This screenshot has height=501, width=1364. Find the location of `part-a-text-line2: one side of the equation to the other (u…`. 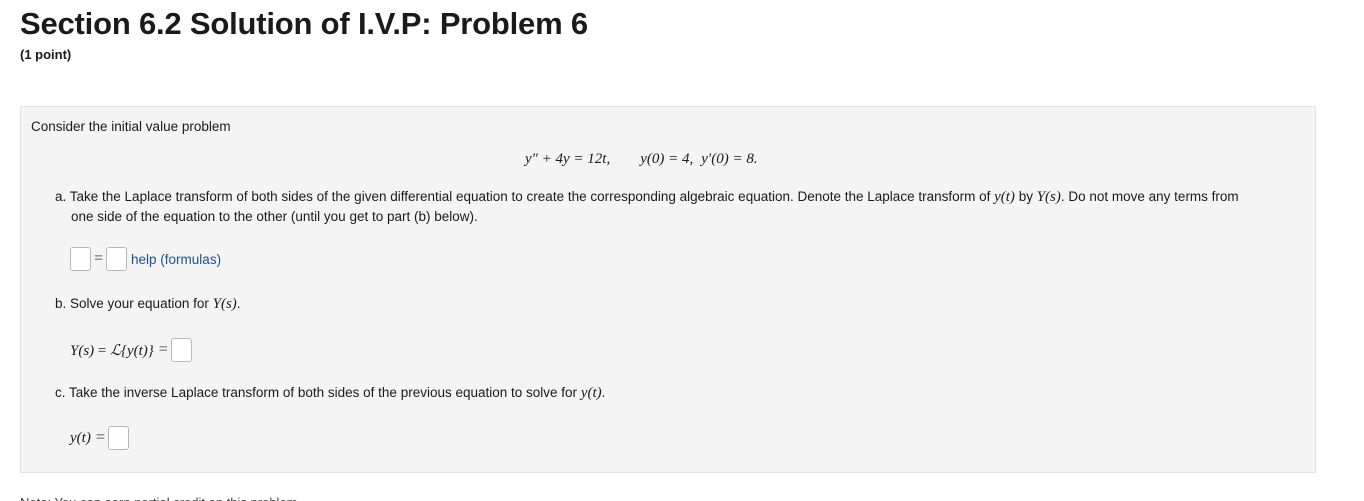

part-a-text-line2: one side of the equation to the other (u… is located at coordinates (274, 216).